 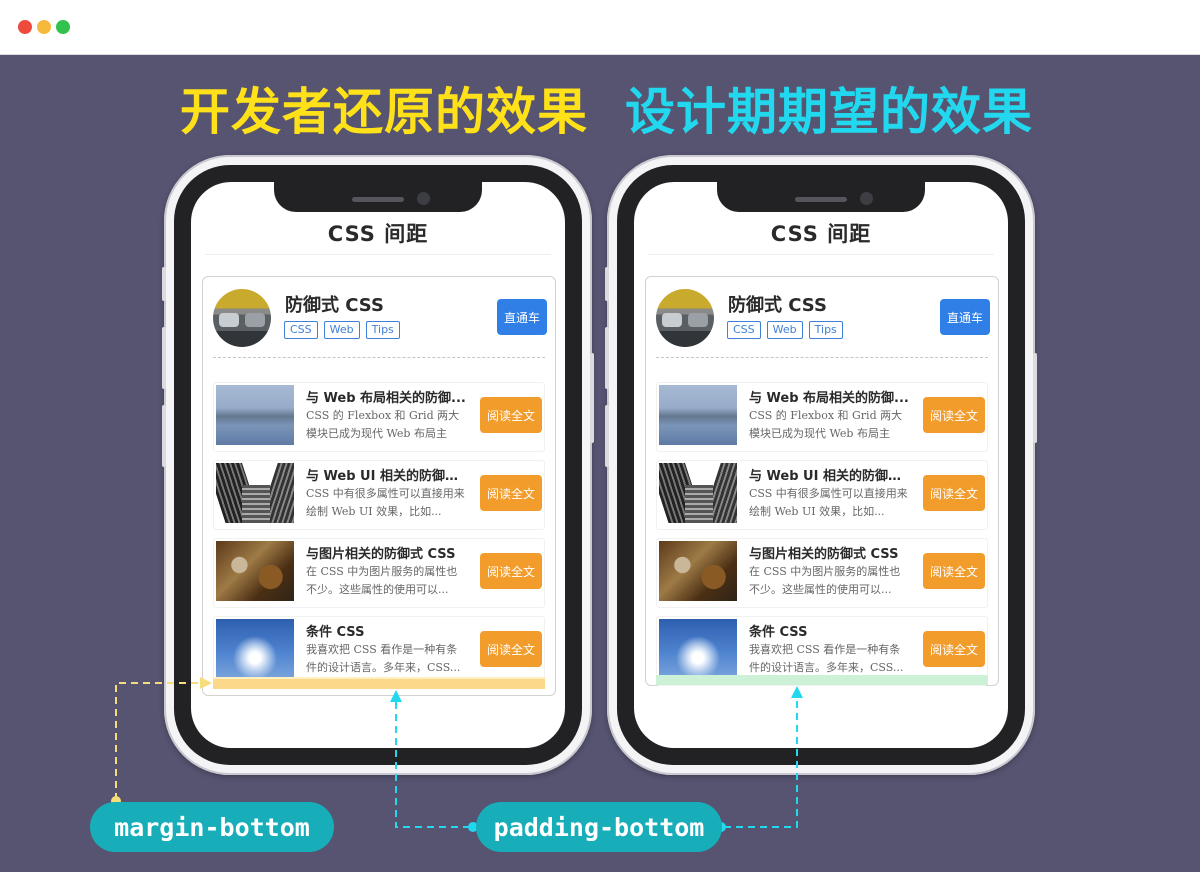 What do you see at coordinates (599, 827) in the screenshot?
I see `padding-bottom-label: padding-bottom` at bounding box center [599, 827].